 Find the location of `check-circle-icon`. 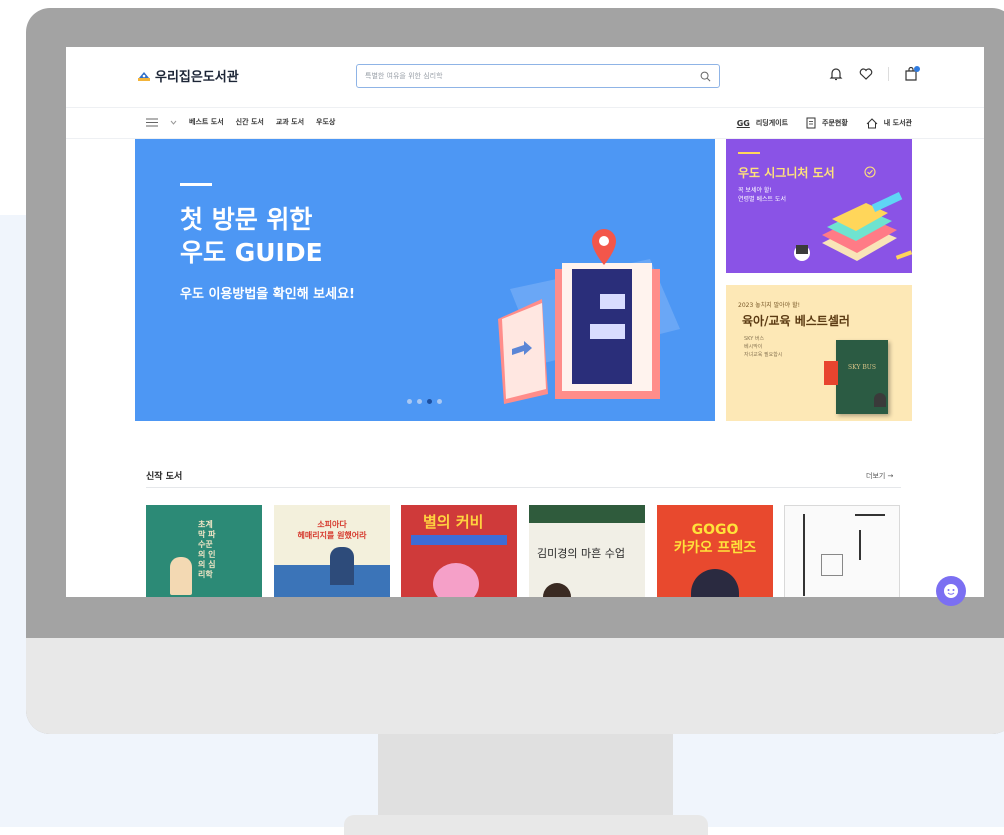

check-circle-icon is located at coordinates (870, 172).